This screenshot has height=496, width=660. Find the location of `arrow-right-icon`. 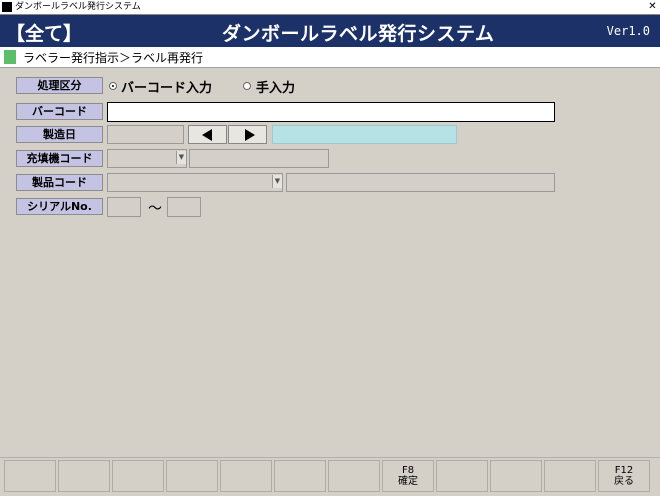

arrow-right-icon is located at coordinates (250, 135).